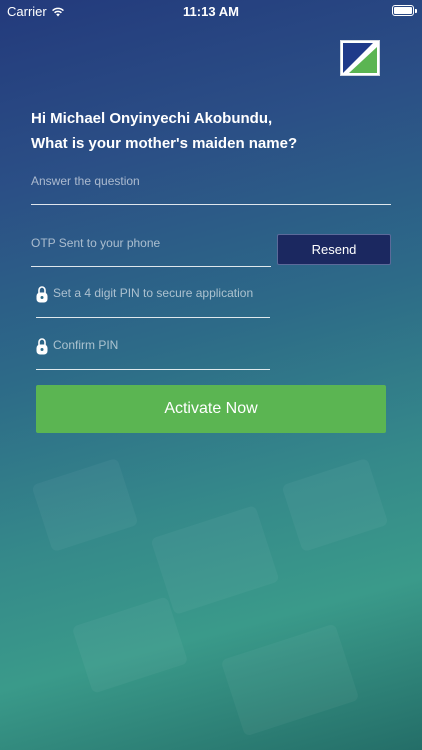  I want to click on status-bar: Carrier 11:13 AM, so click(211, 11).